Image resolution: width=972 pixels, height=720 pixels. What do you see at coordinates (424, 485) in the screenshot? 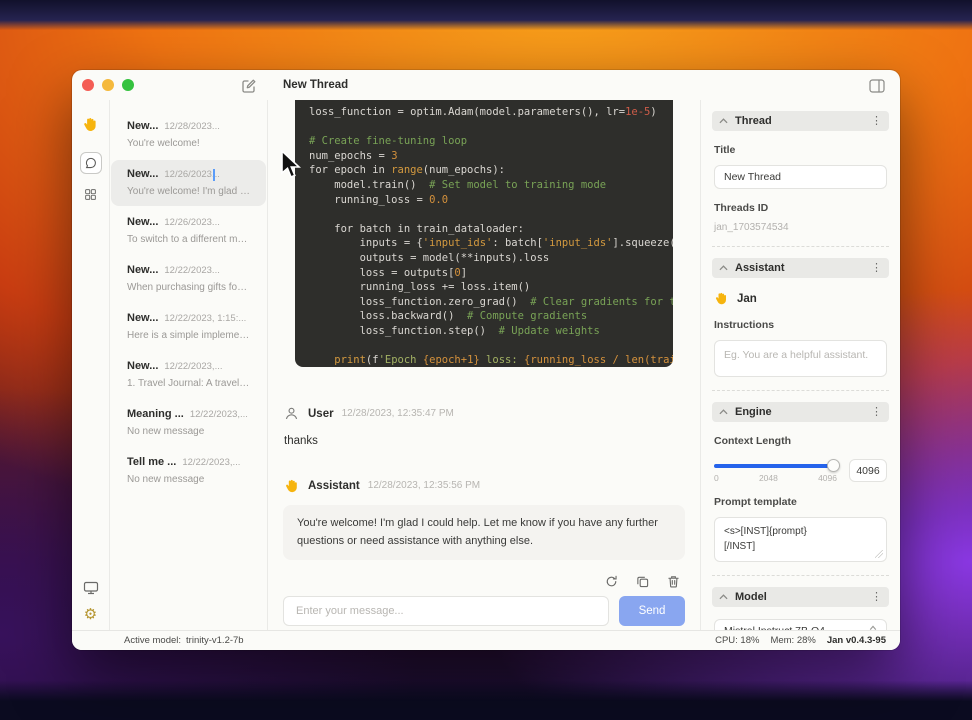
I see `message-timestamp: 12/28/2023, 12:35:56 PM` at bounding box center [424, 485].